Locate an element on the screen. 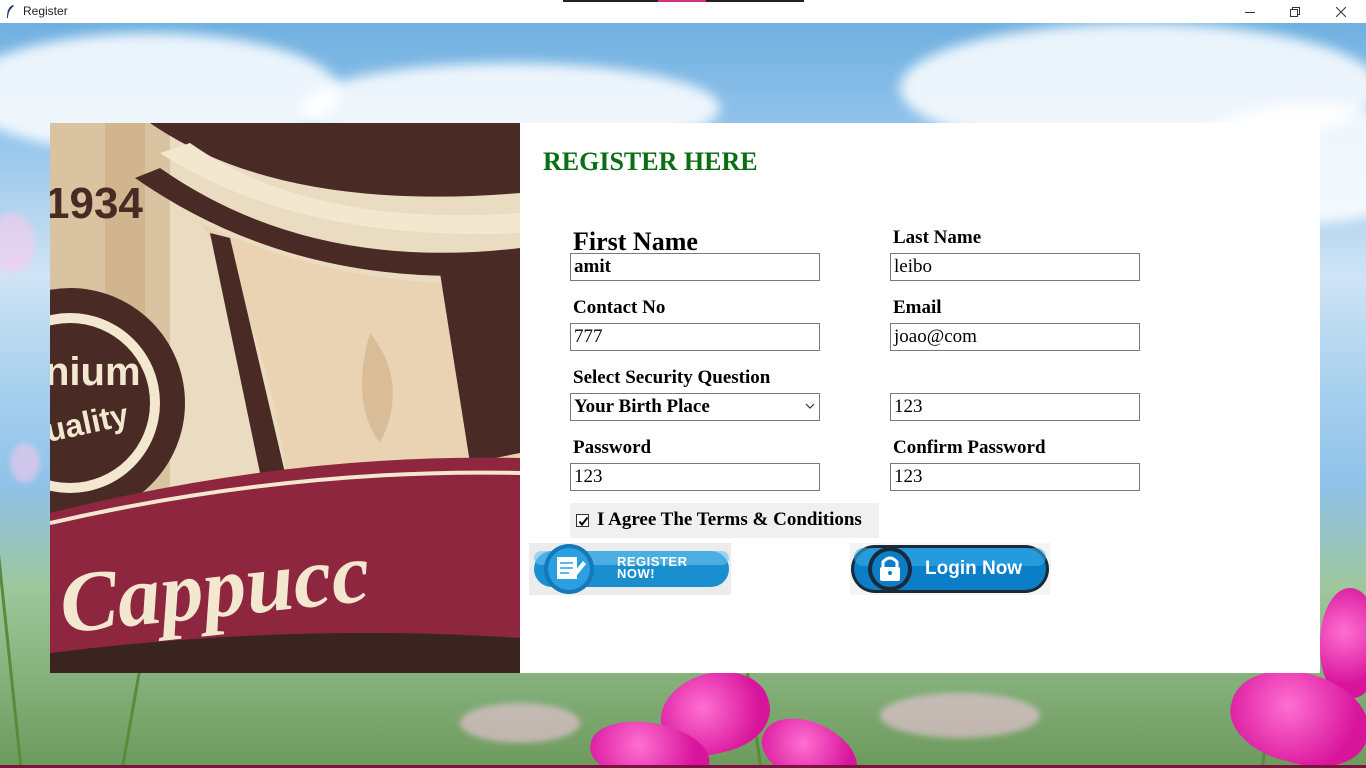  restore-button is located at coordinates (1295, 11).